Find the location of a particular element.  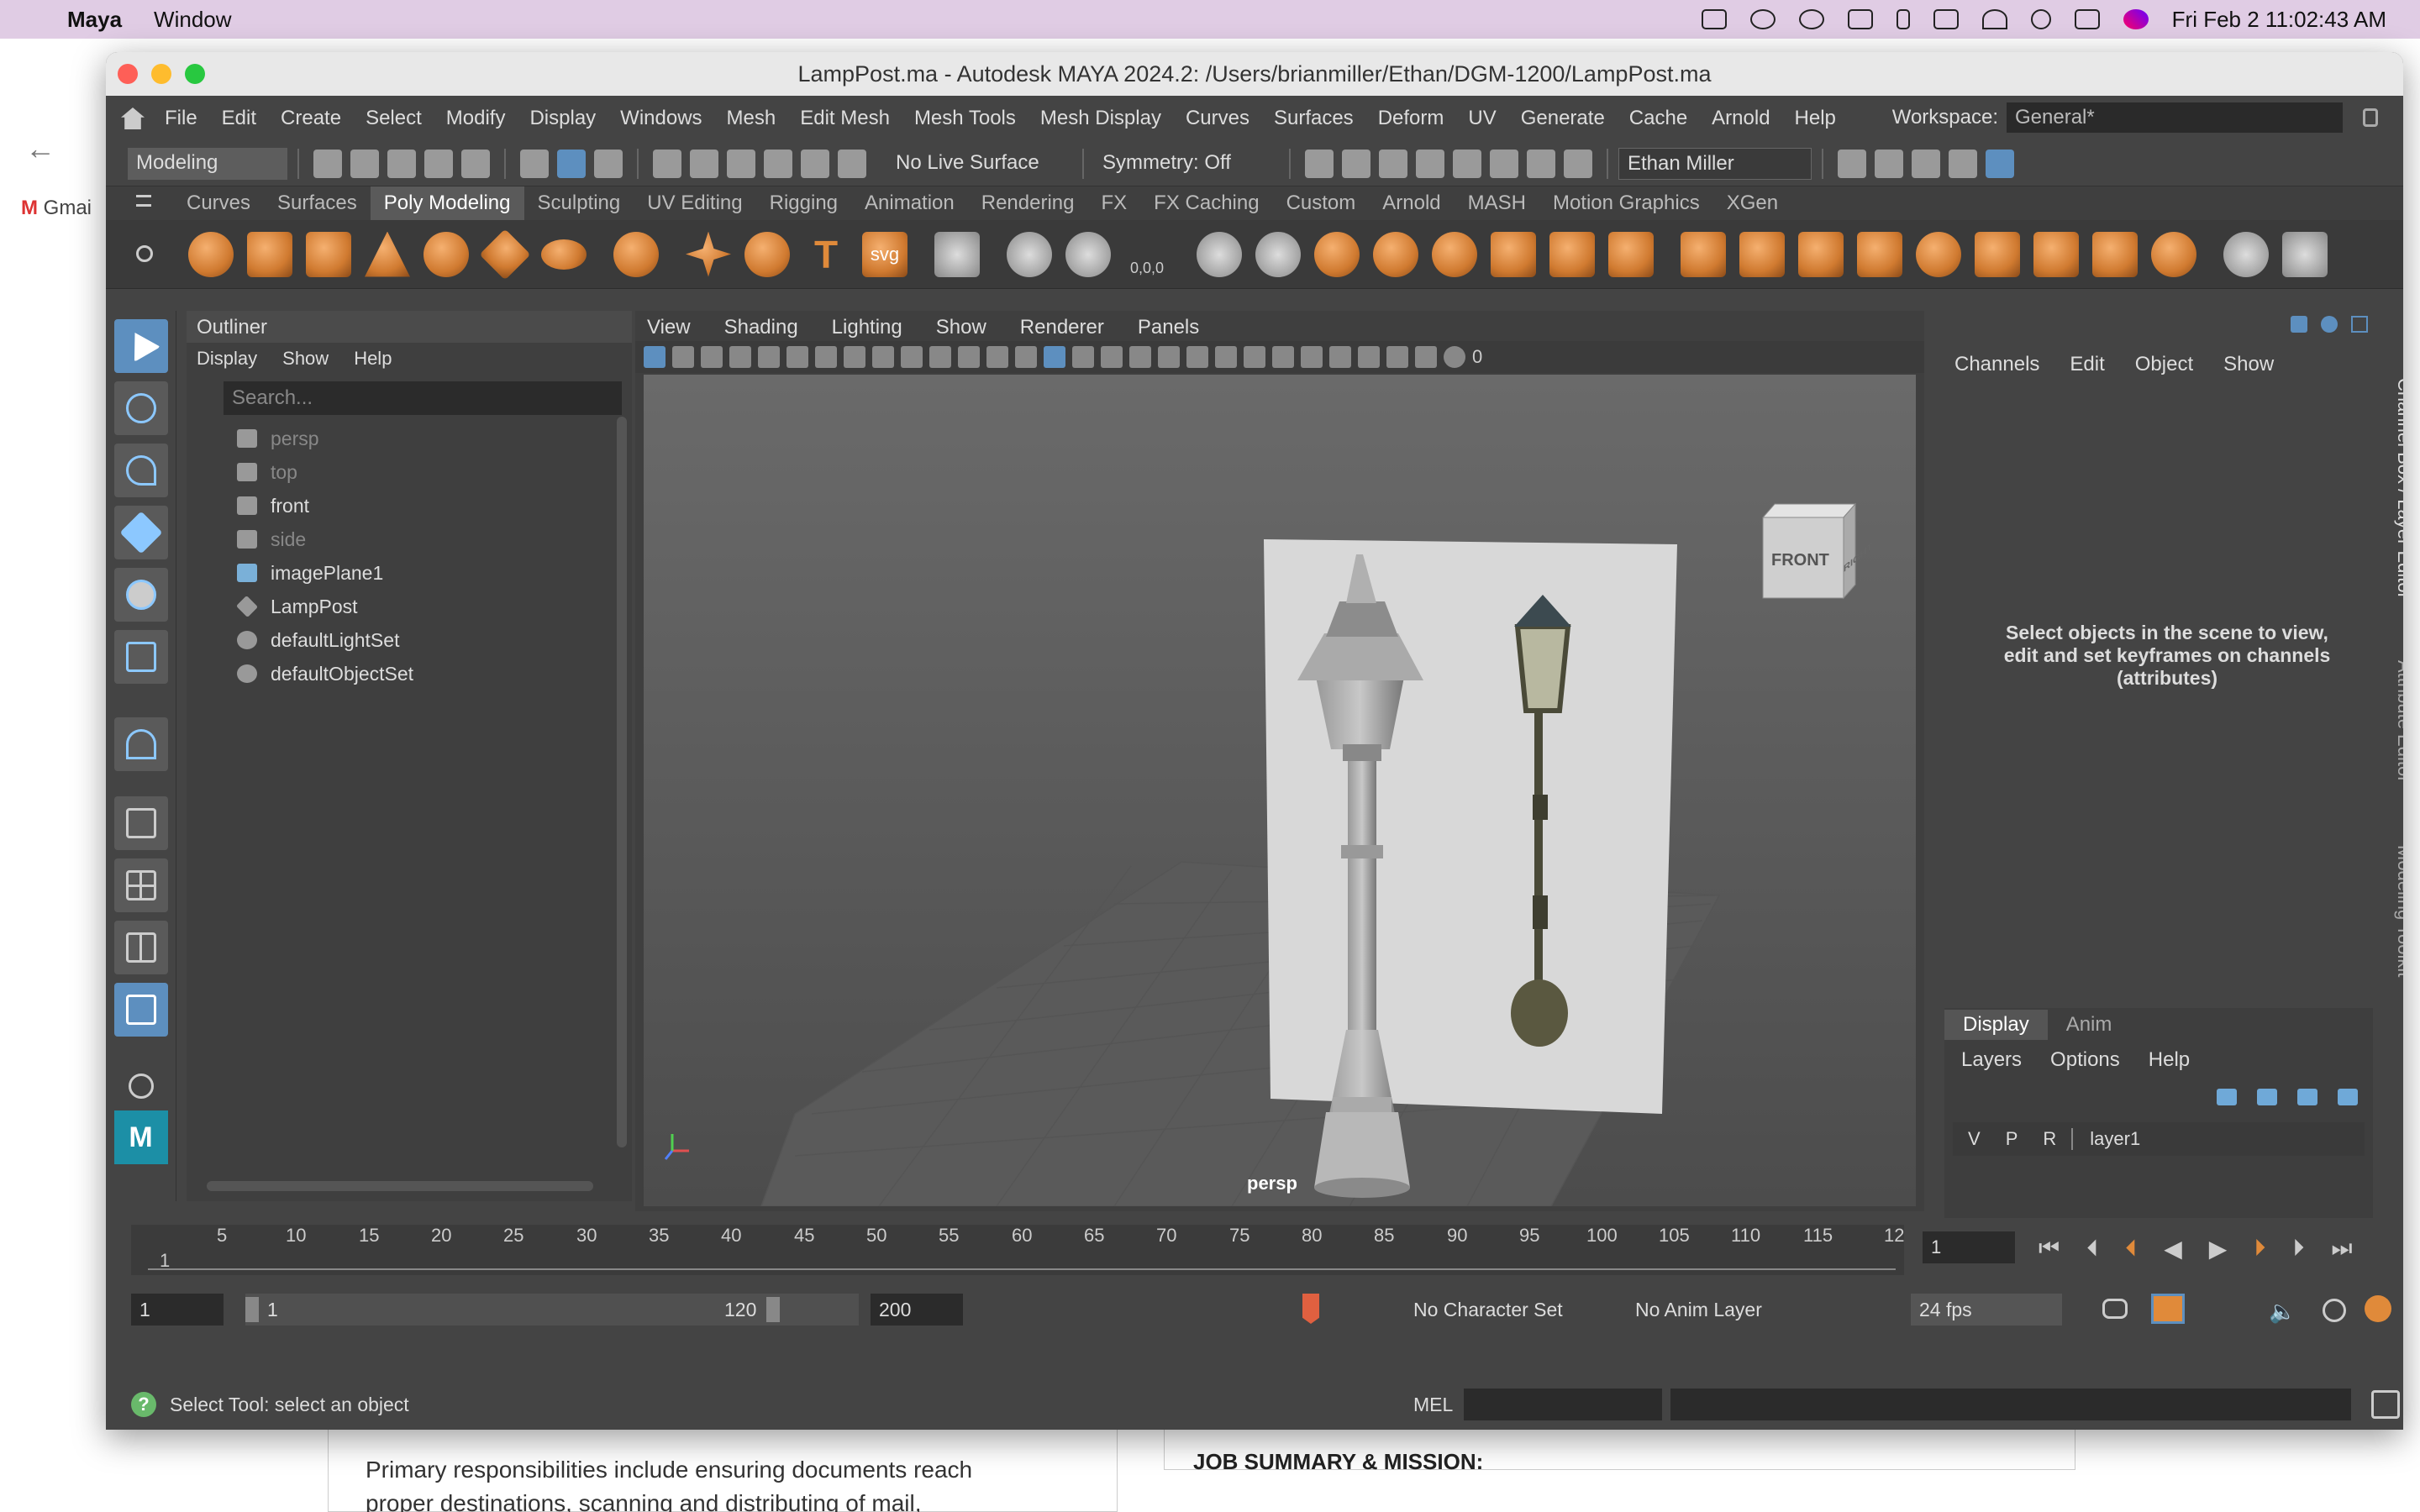

render-view-icon is located at coordinates (1319, 163).